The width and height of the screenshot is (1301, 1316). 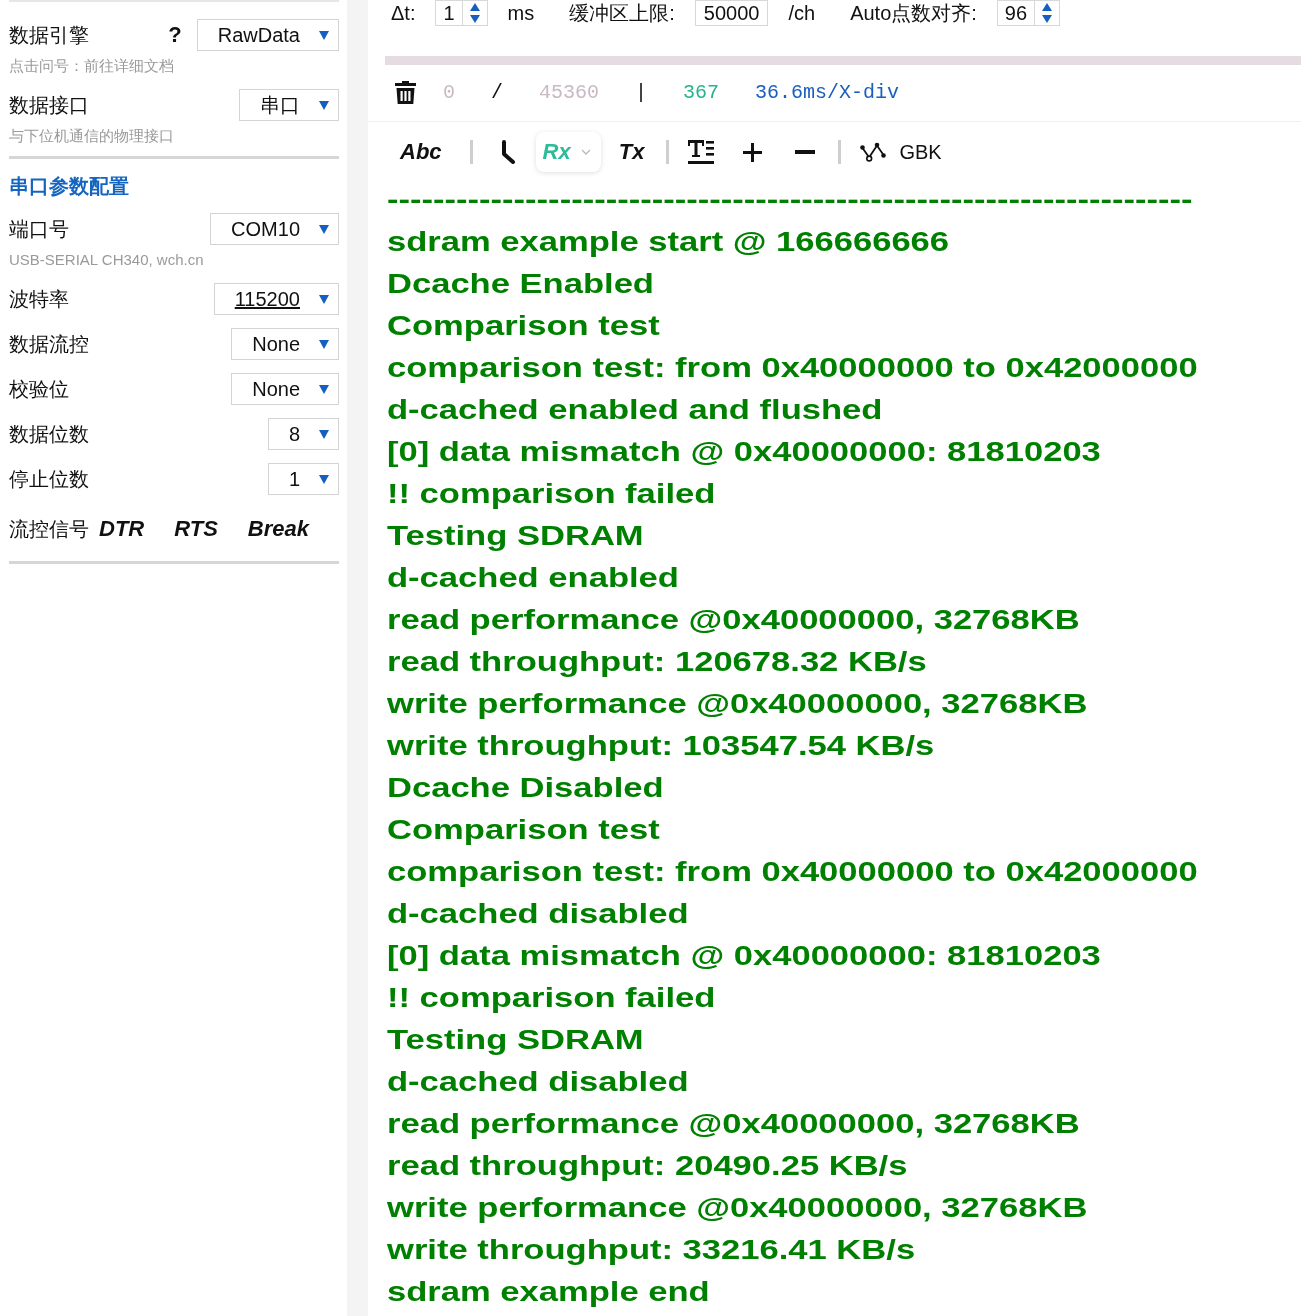 I want to click on field-label: 数据接口, so click(x=49, y=105).